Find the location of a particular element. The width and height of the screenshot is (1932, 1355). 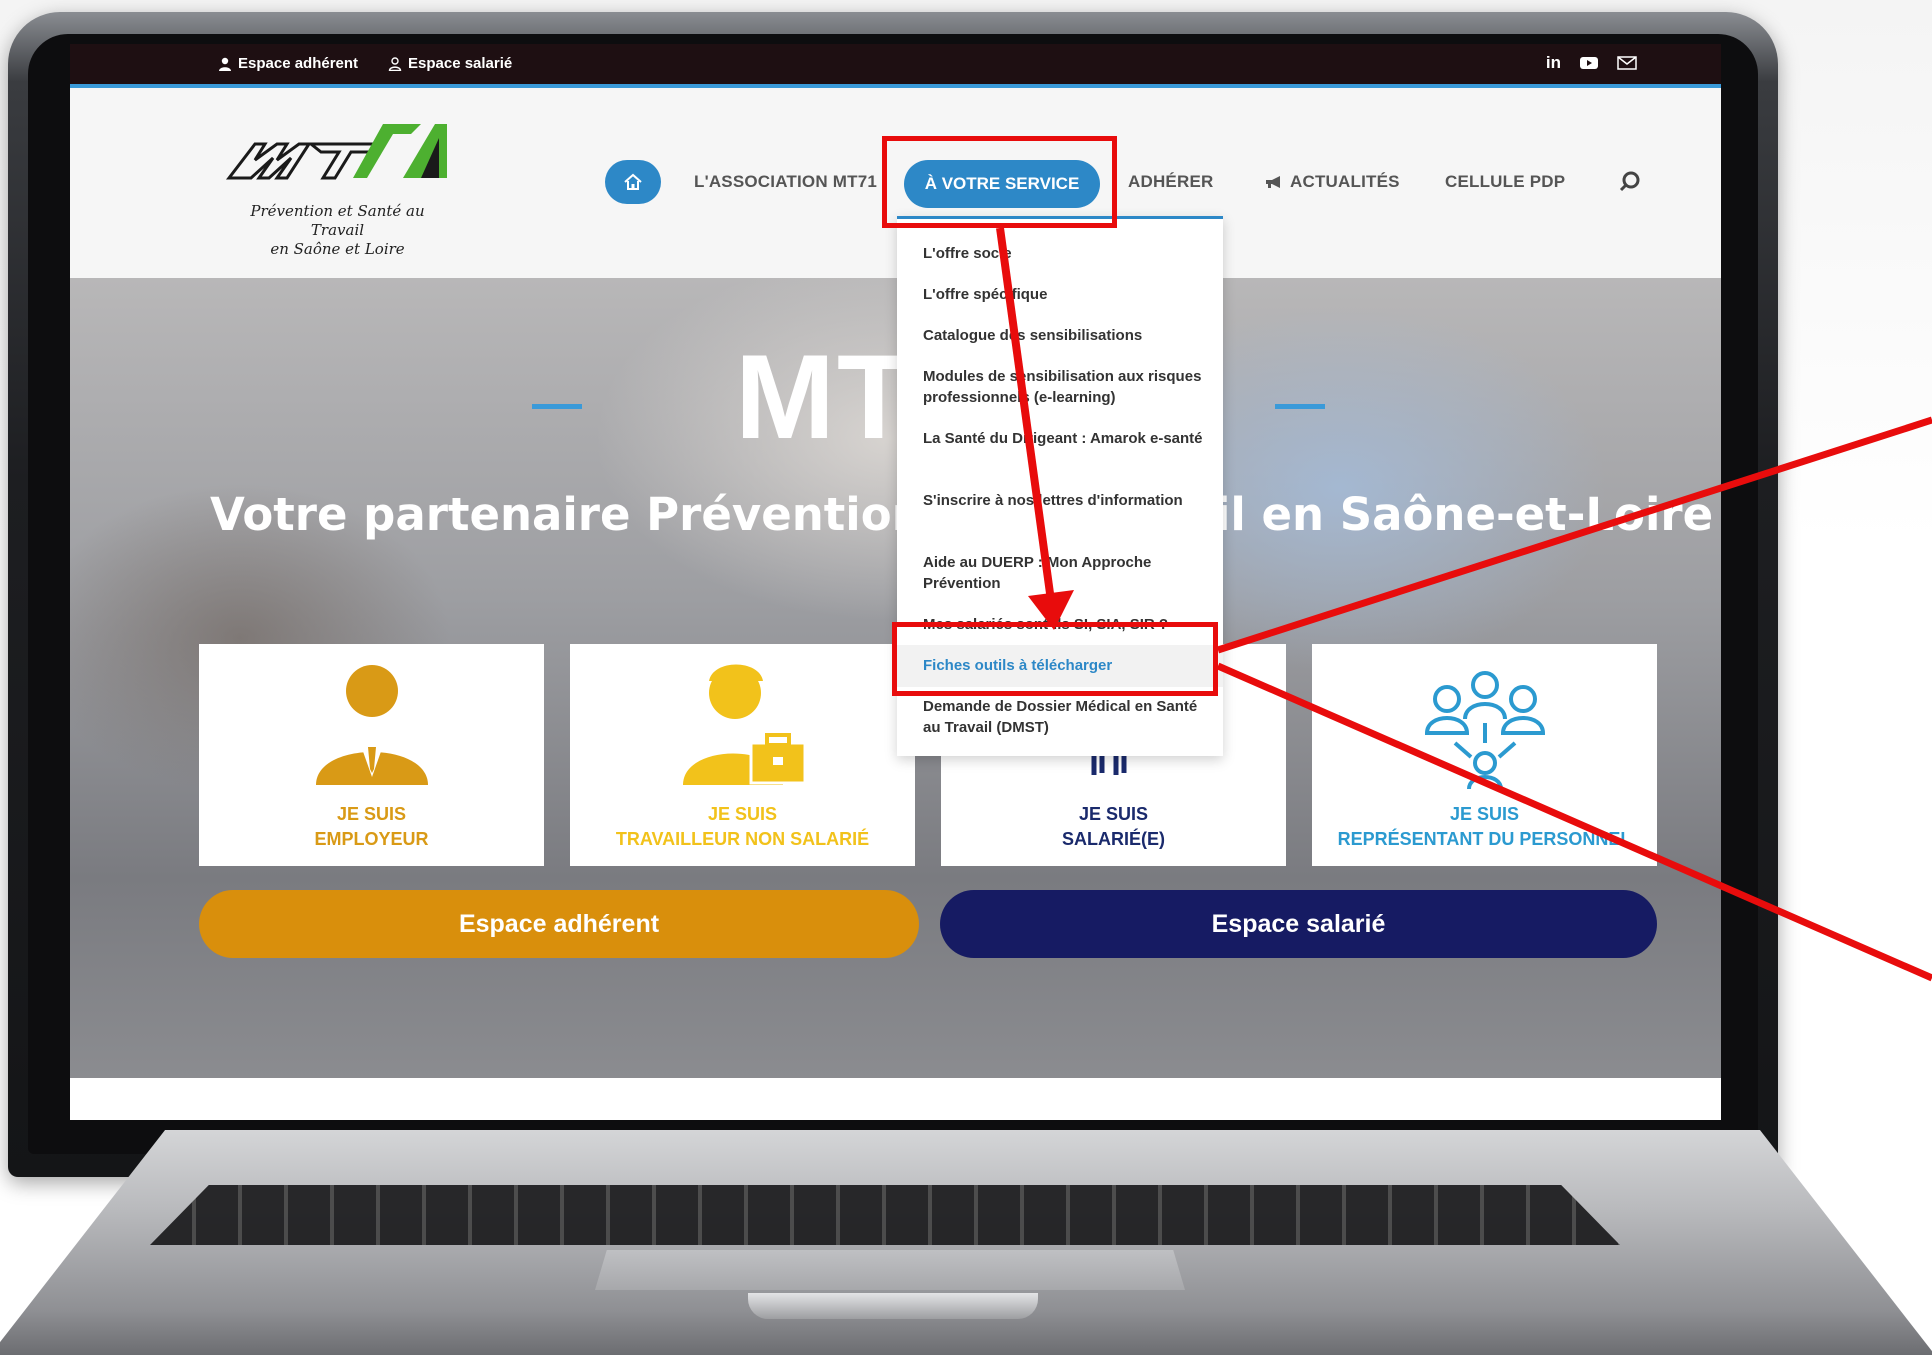

megaphone-icon is located at coordinates (1273, 182).